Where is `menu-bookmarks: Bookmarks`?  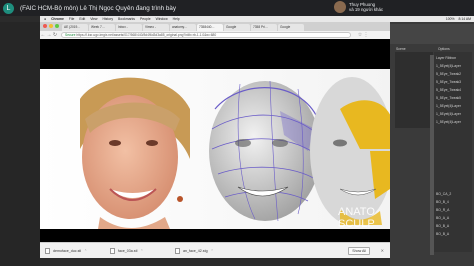
menu-bookmarks: Bookmarks is located at coordinates (126, 19).